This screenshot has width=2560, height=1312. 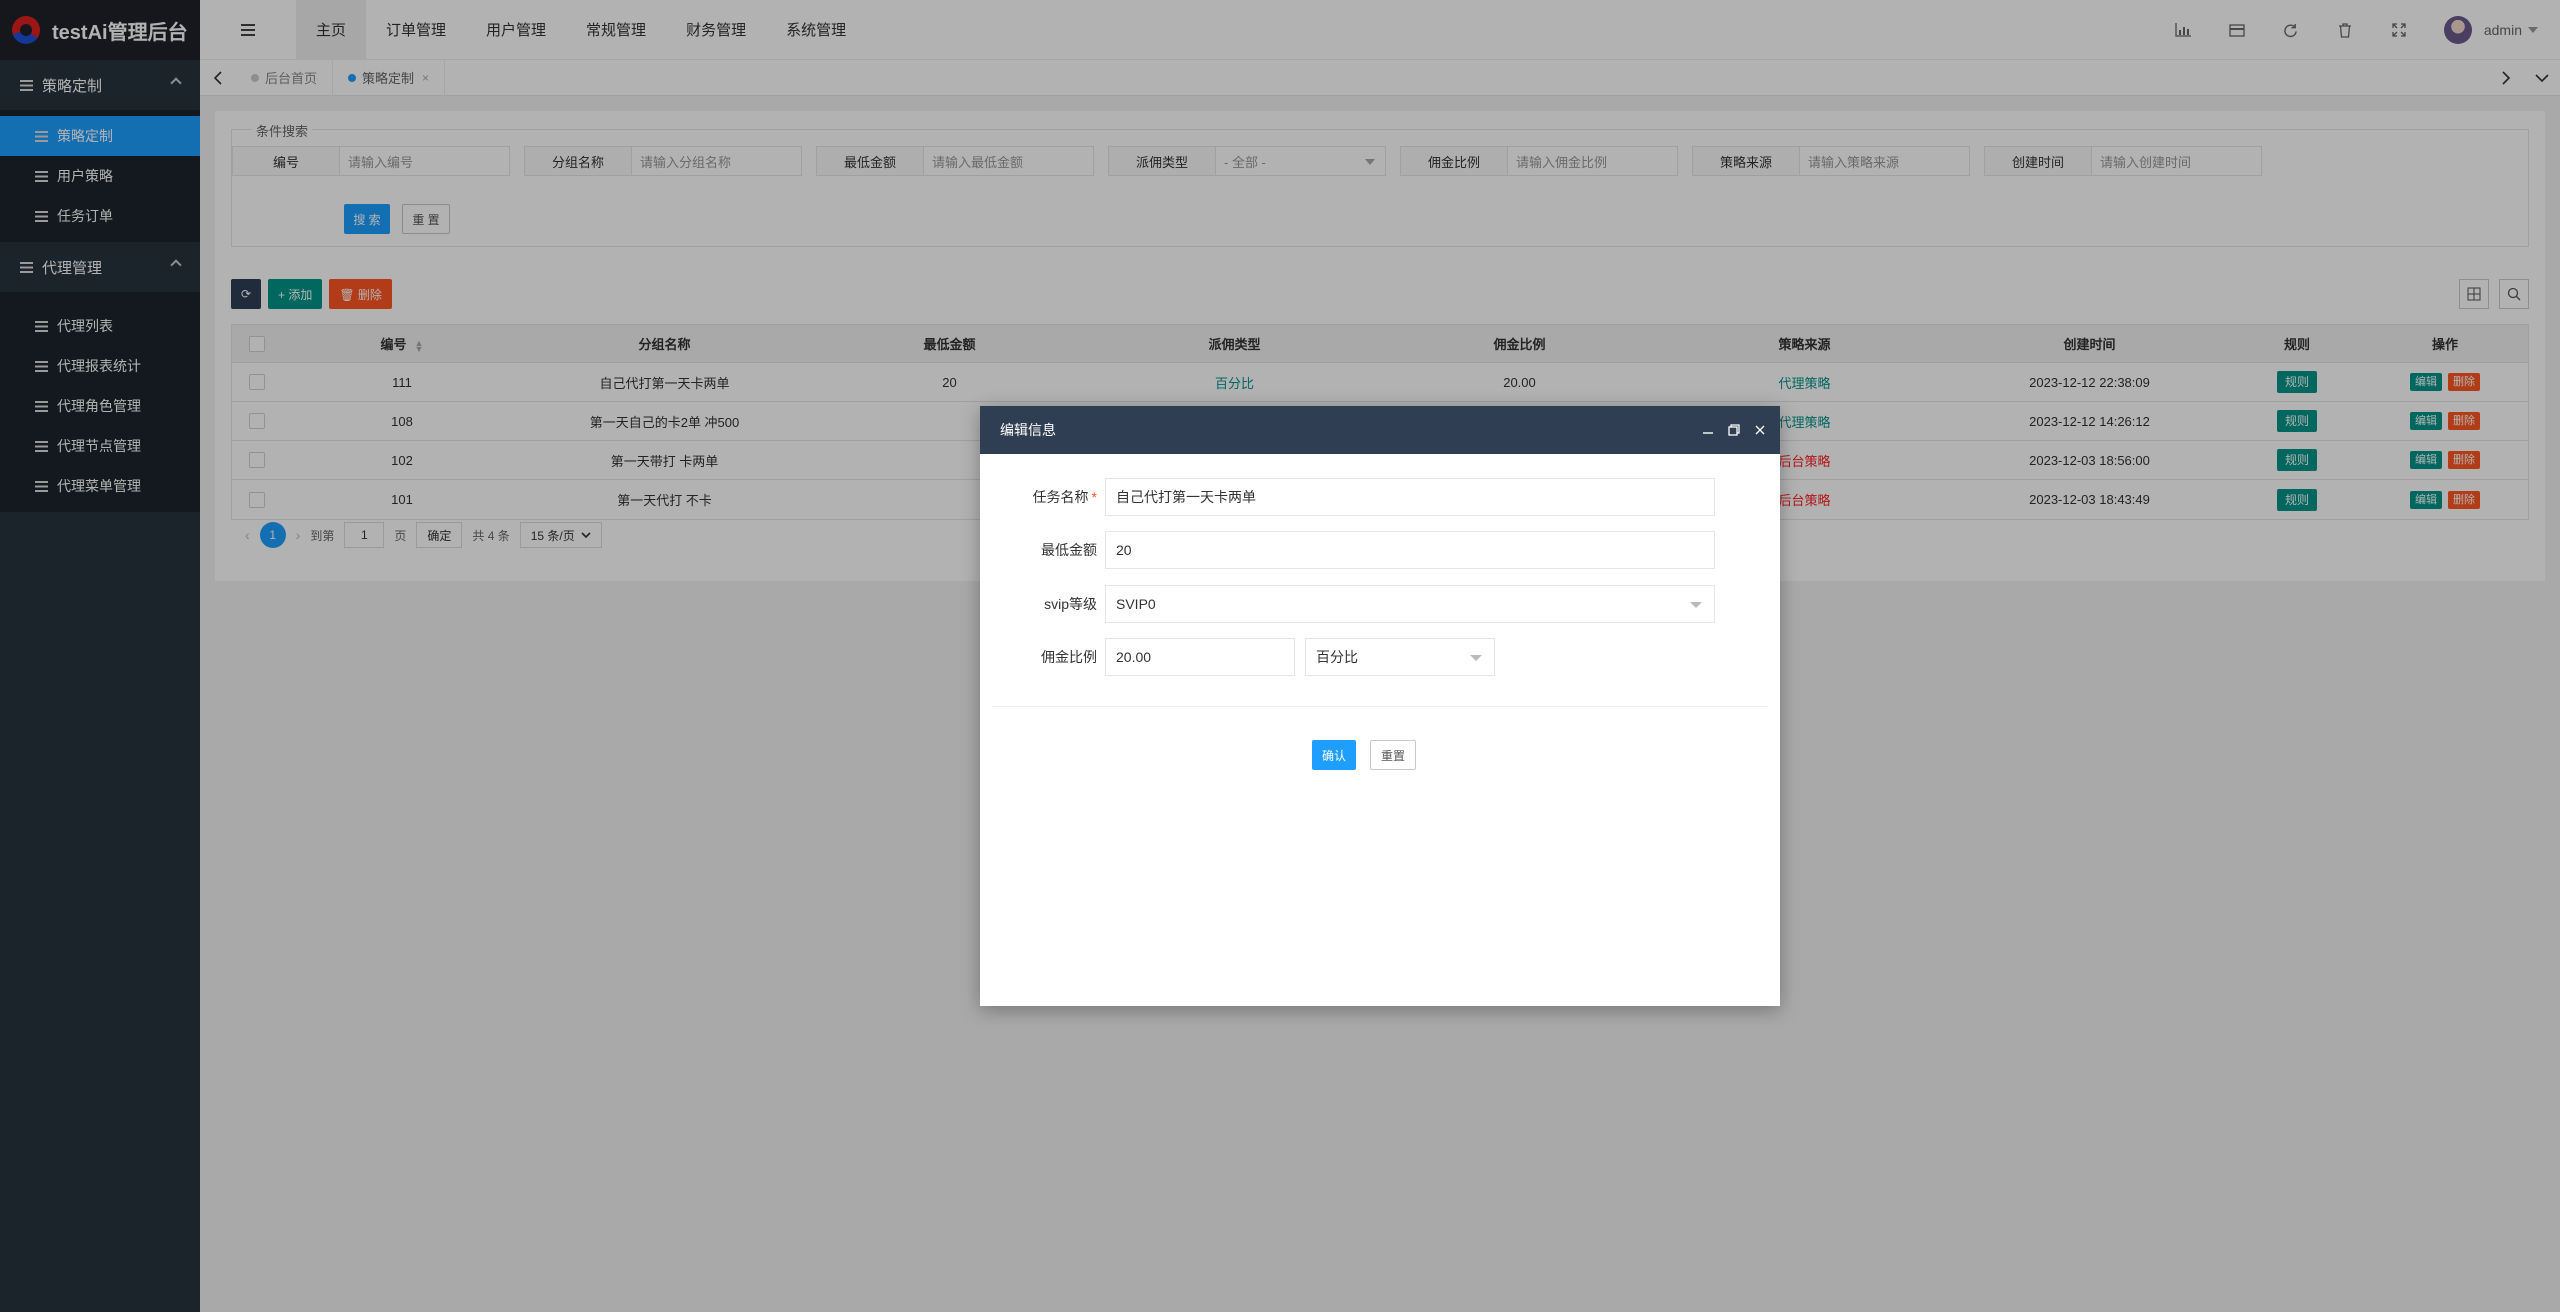 I want to click on maximize-icon, so click(x=1734, y=430).